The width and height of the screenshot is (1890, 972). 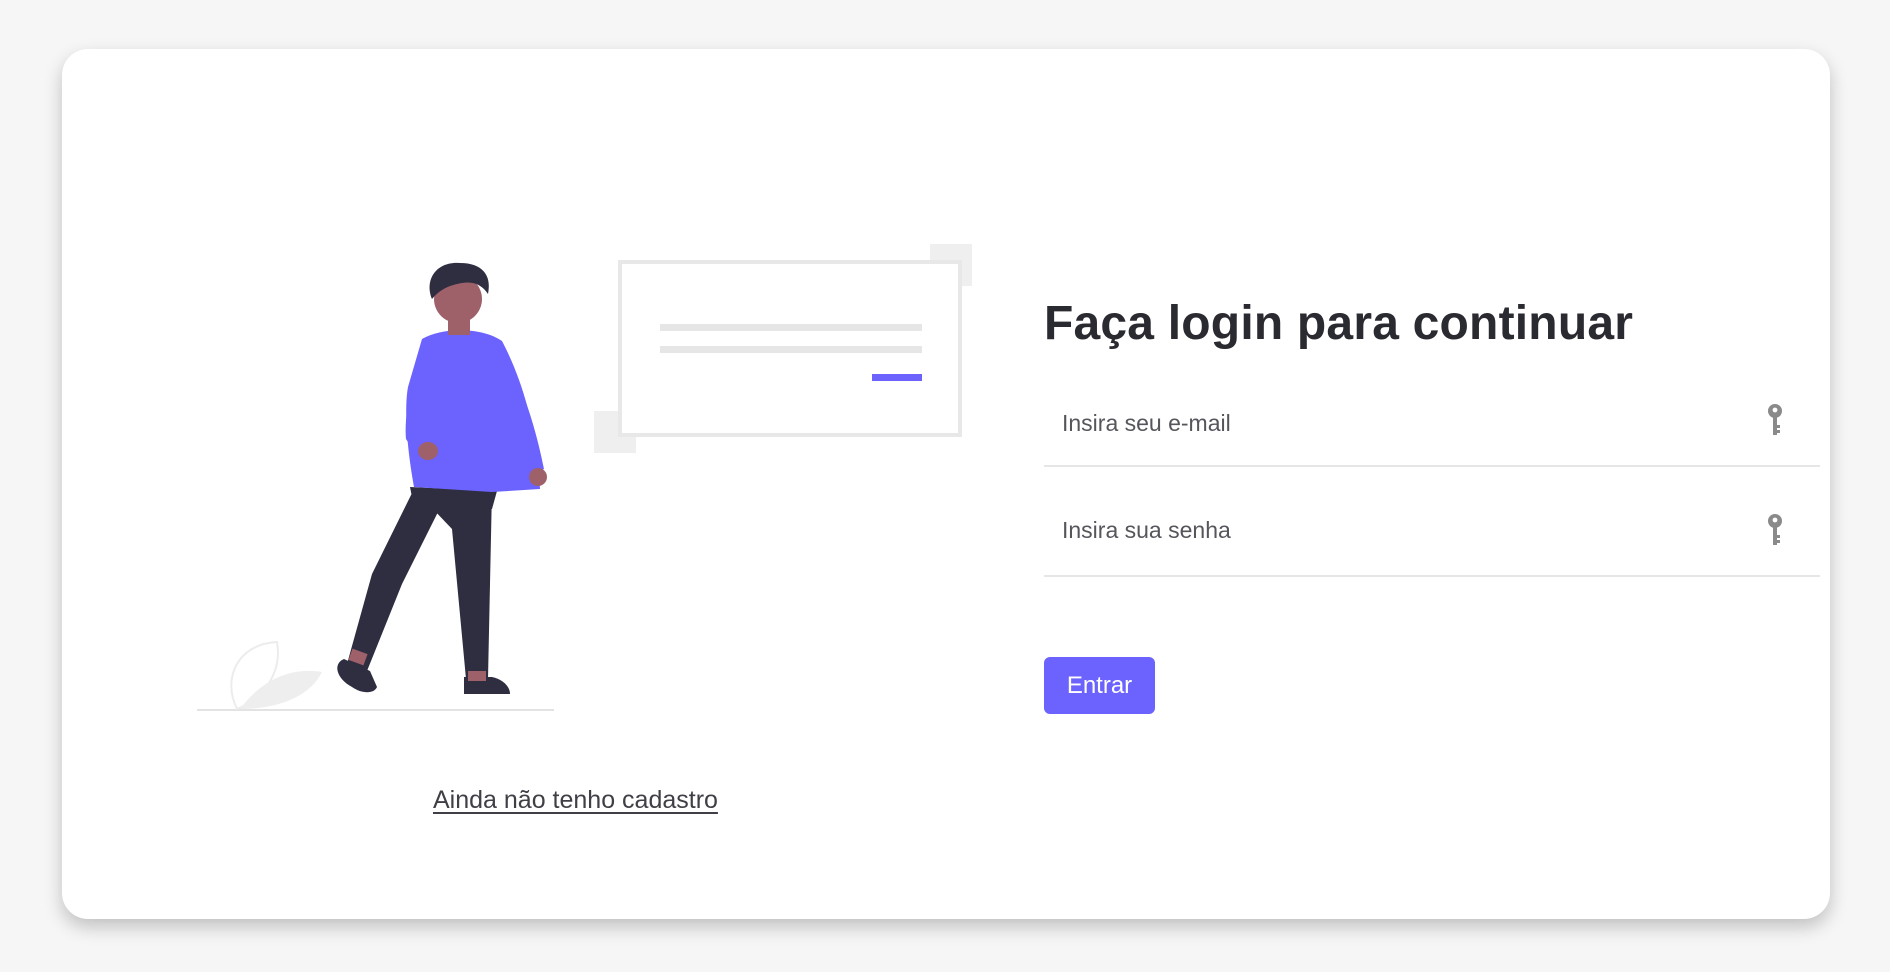 I want to click on email-field-wrapper, so click(x=1432, y=424).